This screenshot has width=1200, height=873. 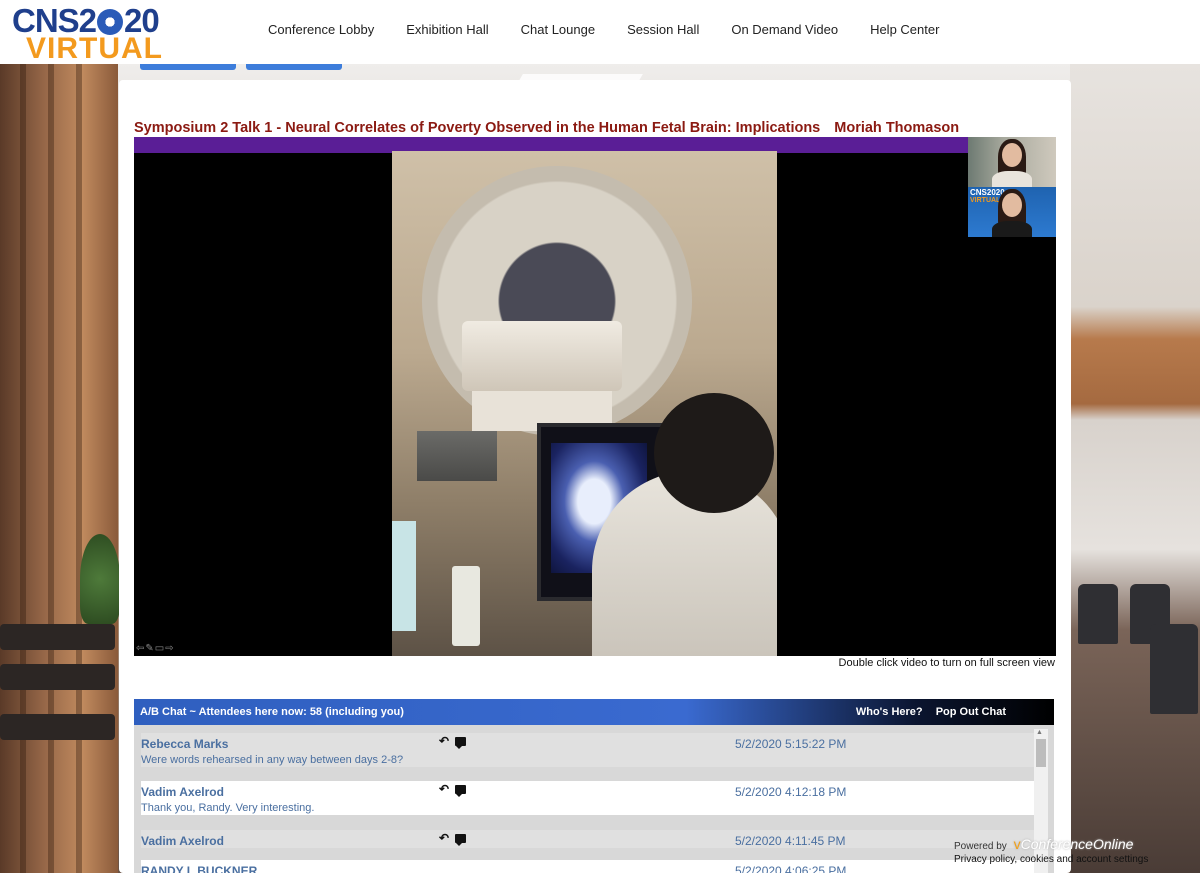 I want to click on cns-logo: CNS2 20 VIRTUAL, so click(x=97, y=34).